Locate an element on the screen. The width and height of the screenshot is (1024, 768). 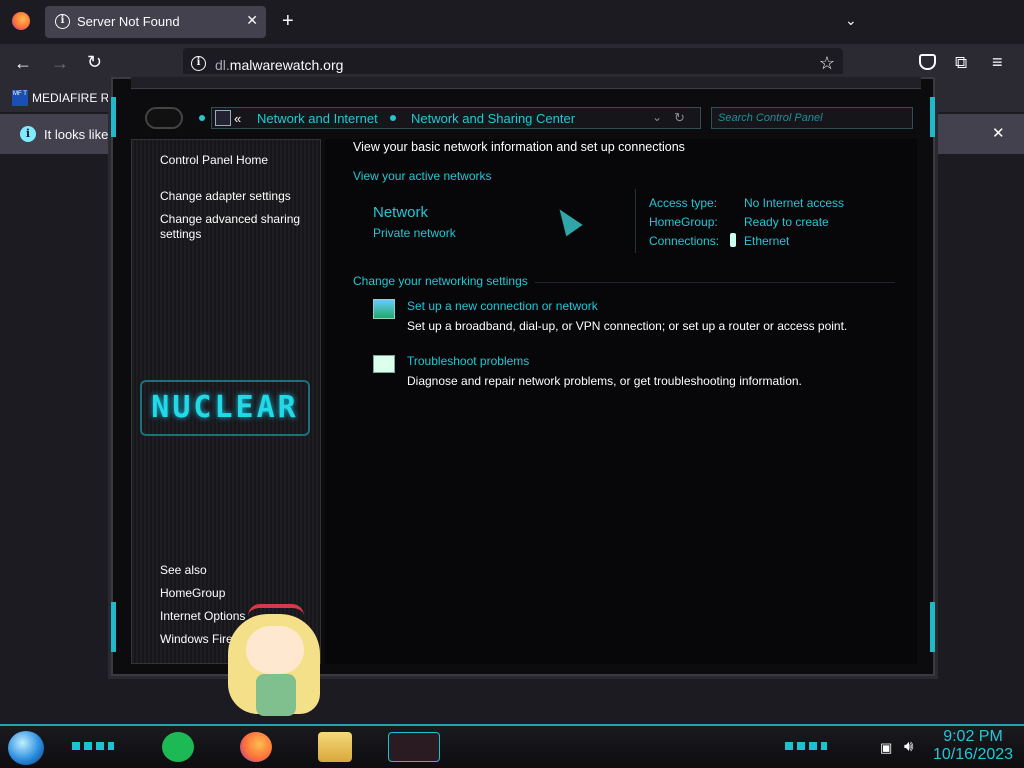
frame-accent-right is located at coordinates (932, 117).